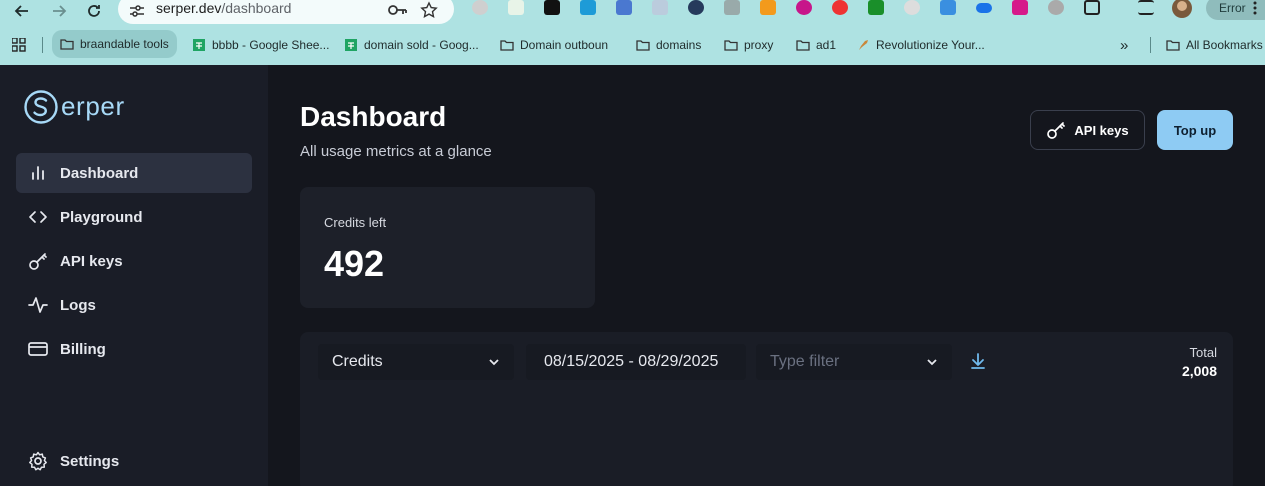 The width and height of the screenshot is (1265, 486). Describe the element at coordinates (840, 7) in the screenshot. I see `extension-pokeball-icon` at that location.